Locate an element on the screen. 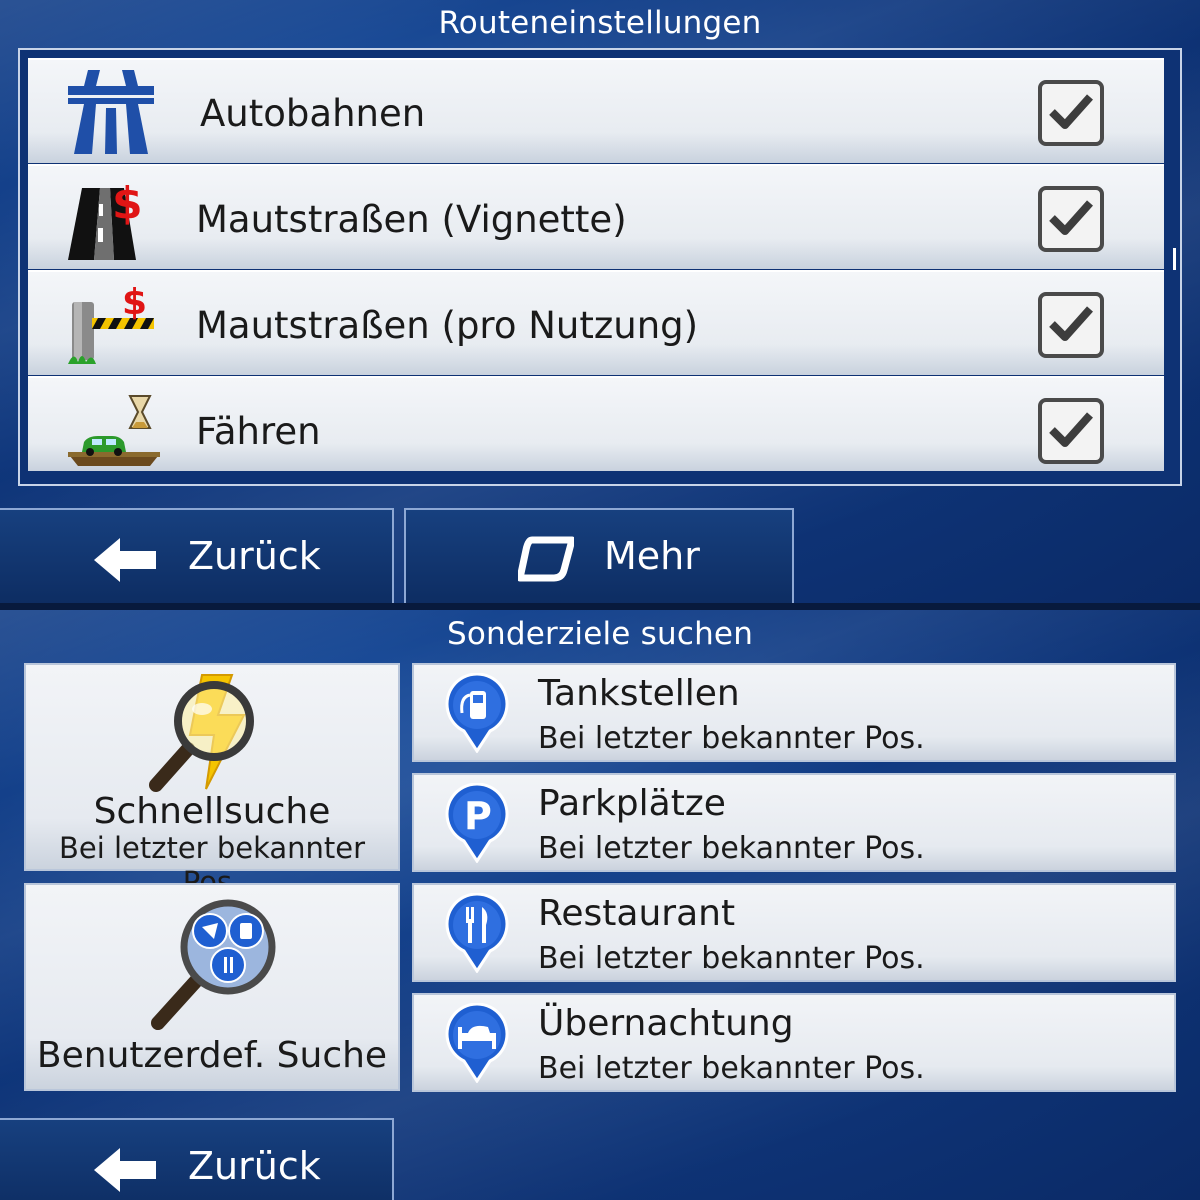 The image size is (1200, 1200). quick-search-button: Schnellsuche Bei letzter bekannter Pos. is located at coordinates (212, 781).